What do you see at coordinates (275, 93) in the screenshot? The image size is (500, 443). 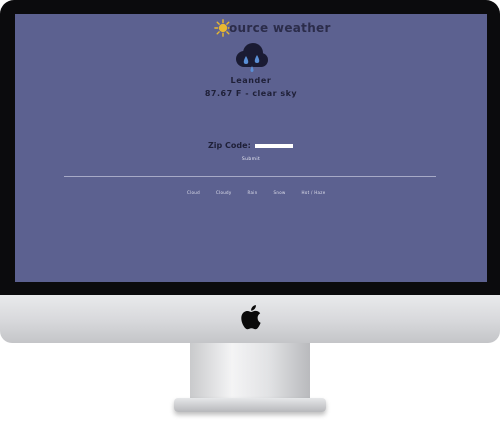 I see `weather-description: clear sky` at bounding box center [275, 93].